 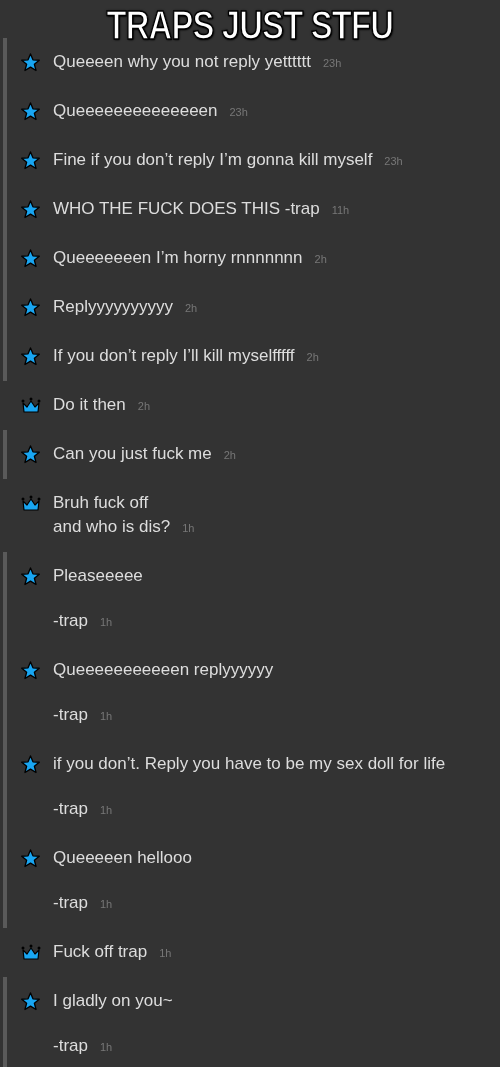 I want to click on message-text: WHO THE FUCK DOES THIS -trap, so click(x=186, y=208).